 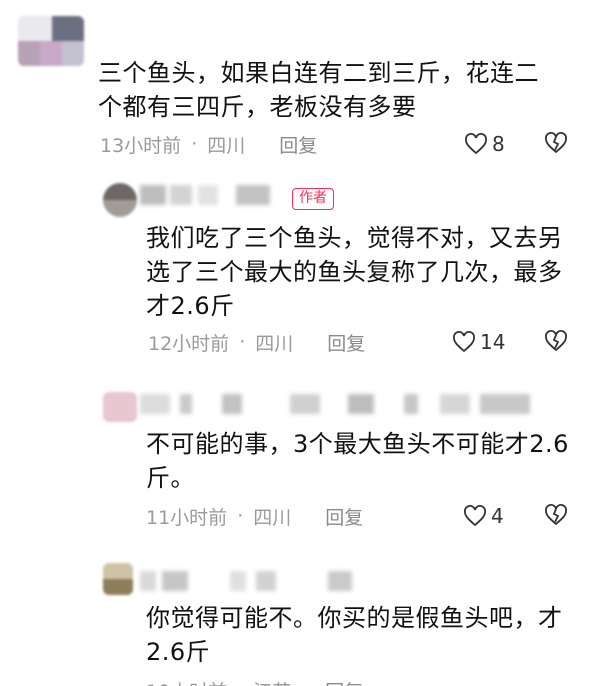 I want to click on like-count: 14, so click(x=493, y=342).